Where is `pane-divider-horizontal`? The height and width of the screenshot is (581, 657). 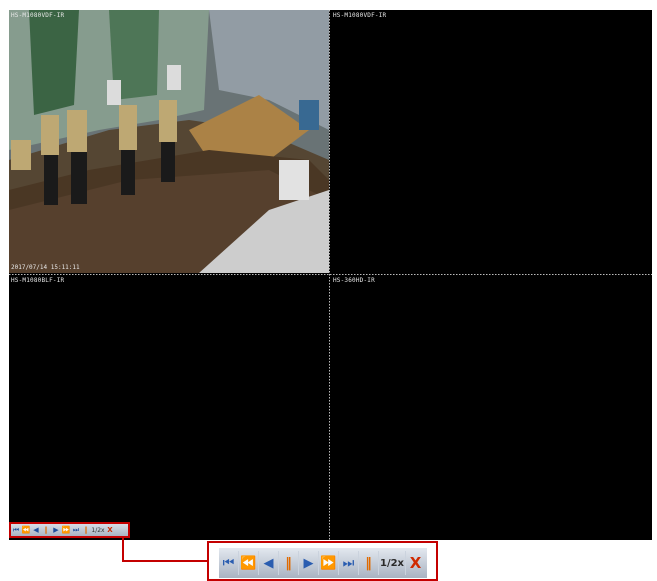 pane-divider-horizontal is located at coordinates (330, 274).